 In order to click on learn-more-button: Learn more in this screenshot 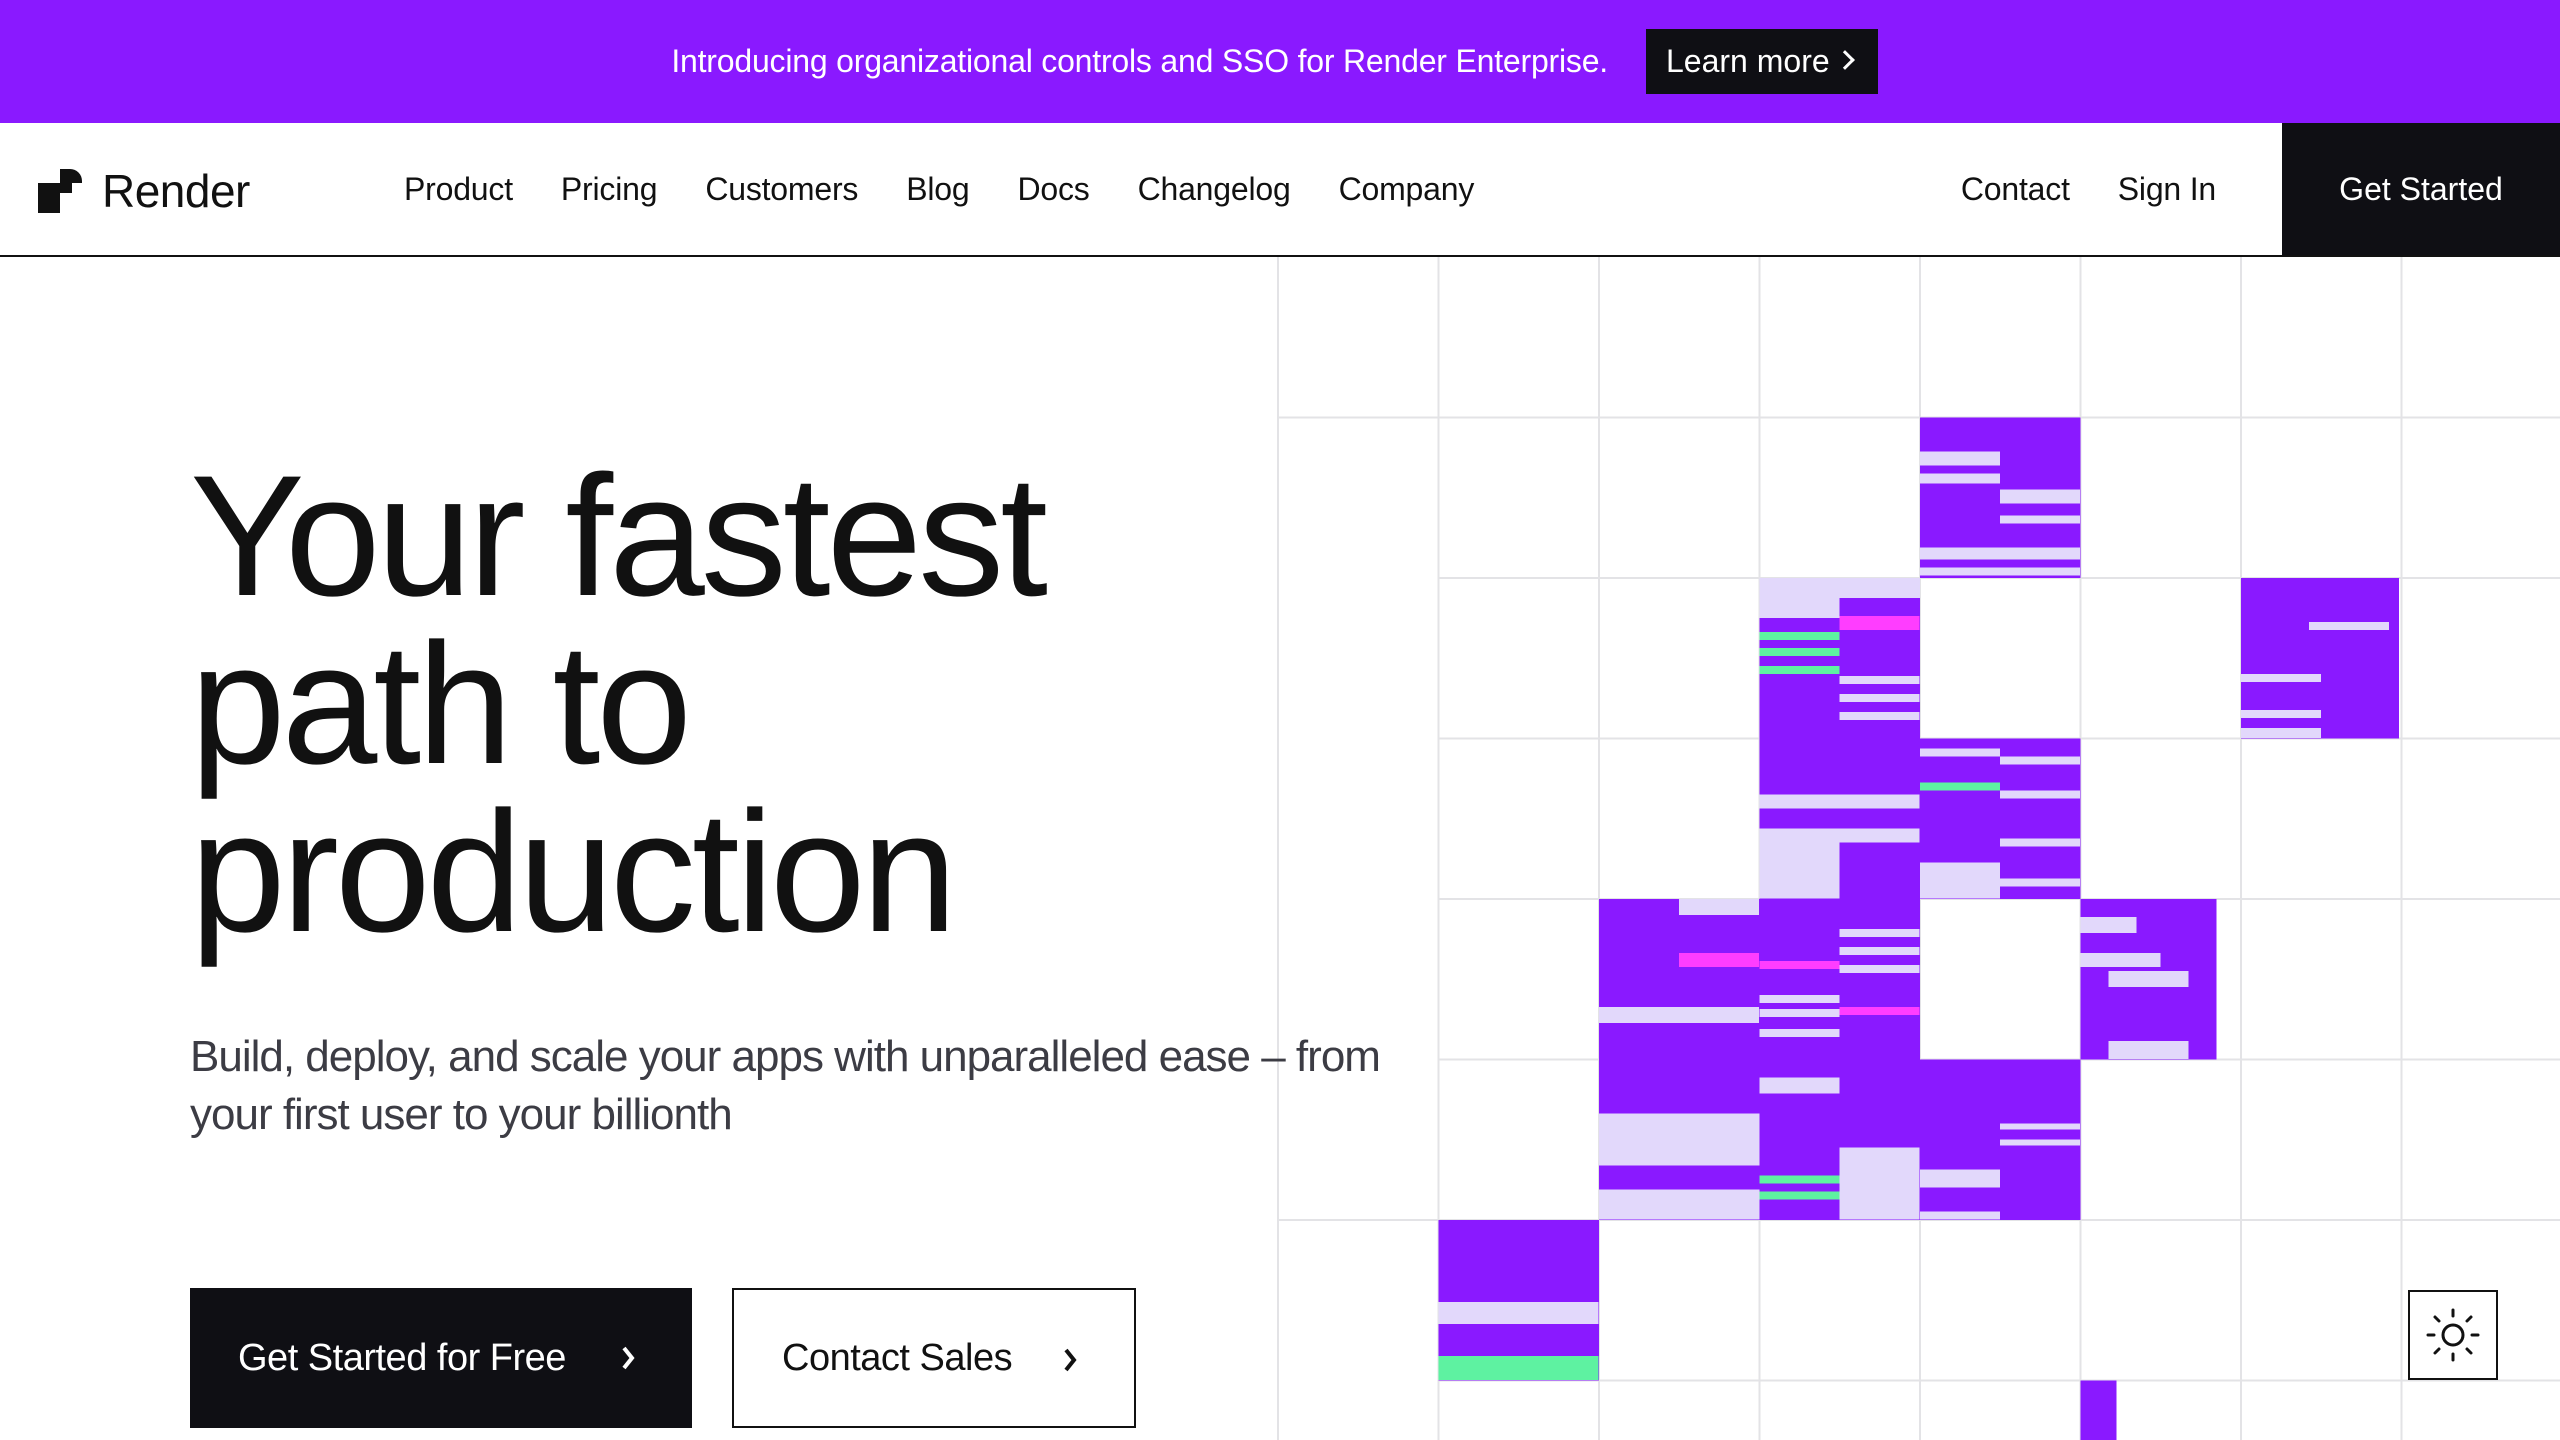, I will do `click(1762, 61)`.